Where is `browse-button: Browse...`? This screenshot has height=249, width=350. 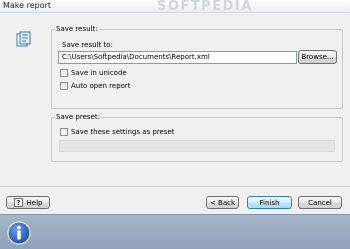 browse-button: Browse... is located at coordinates (317, 57).